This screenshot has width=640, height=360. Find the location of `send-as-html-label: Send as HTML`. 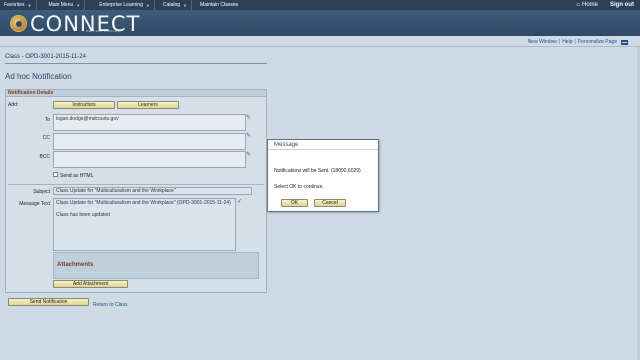

send-as-html-label: Send as HTML is located at coordinates (77, 176).